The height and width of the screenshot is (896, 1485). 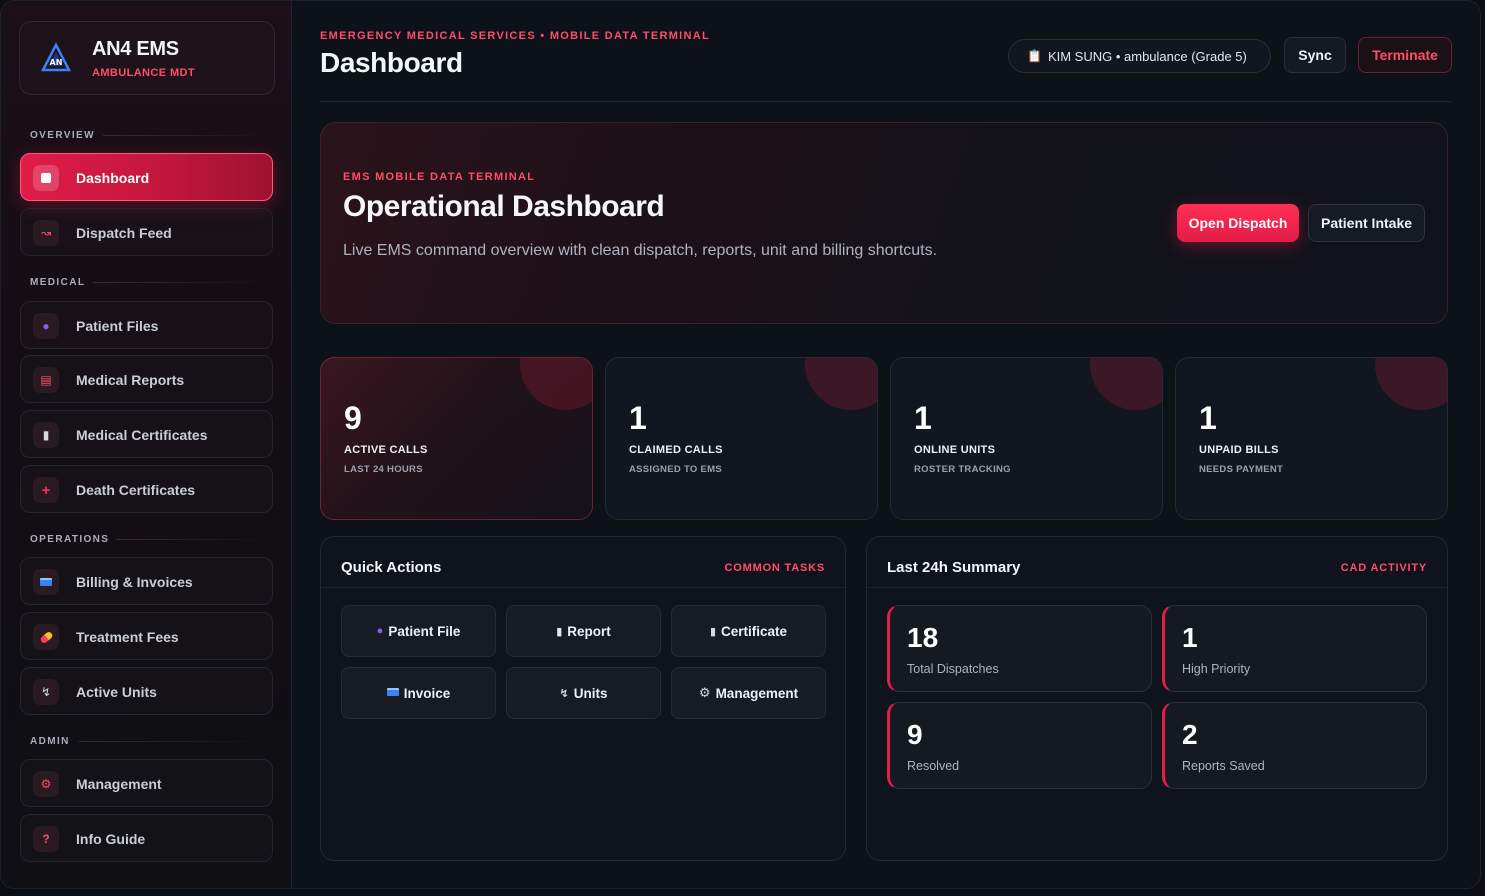 I want to click on header-divider, so click(x=885, y=101).